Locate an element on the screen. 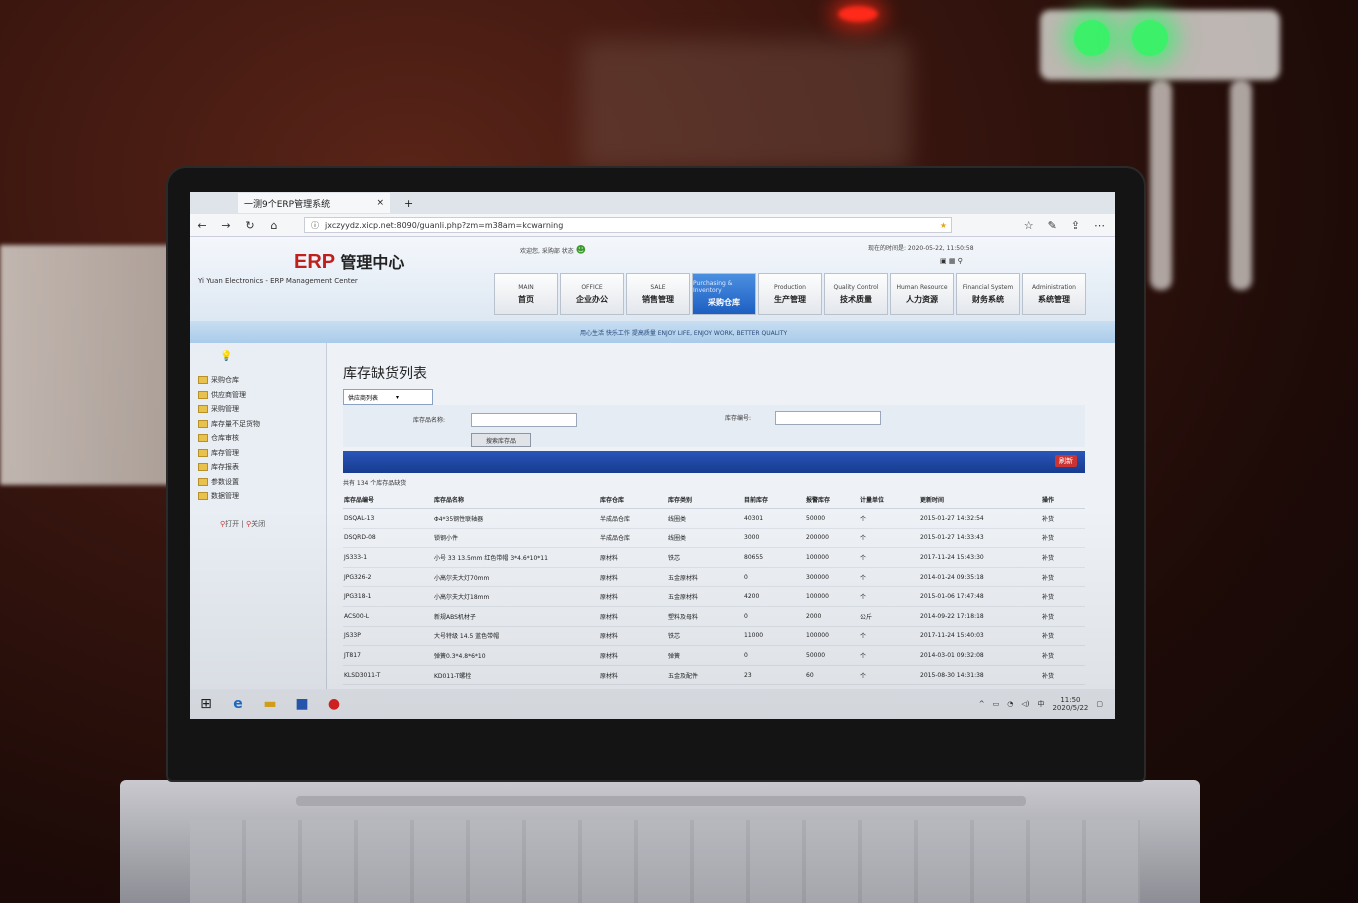  folder-icon is located at coordinates (203, 496).